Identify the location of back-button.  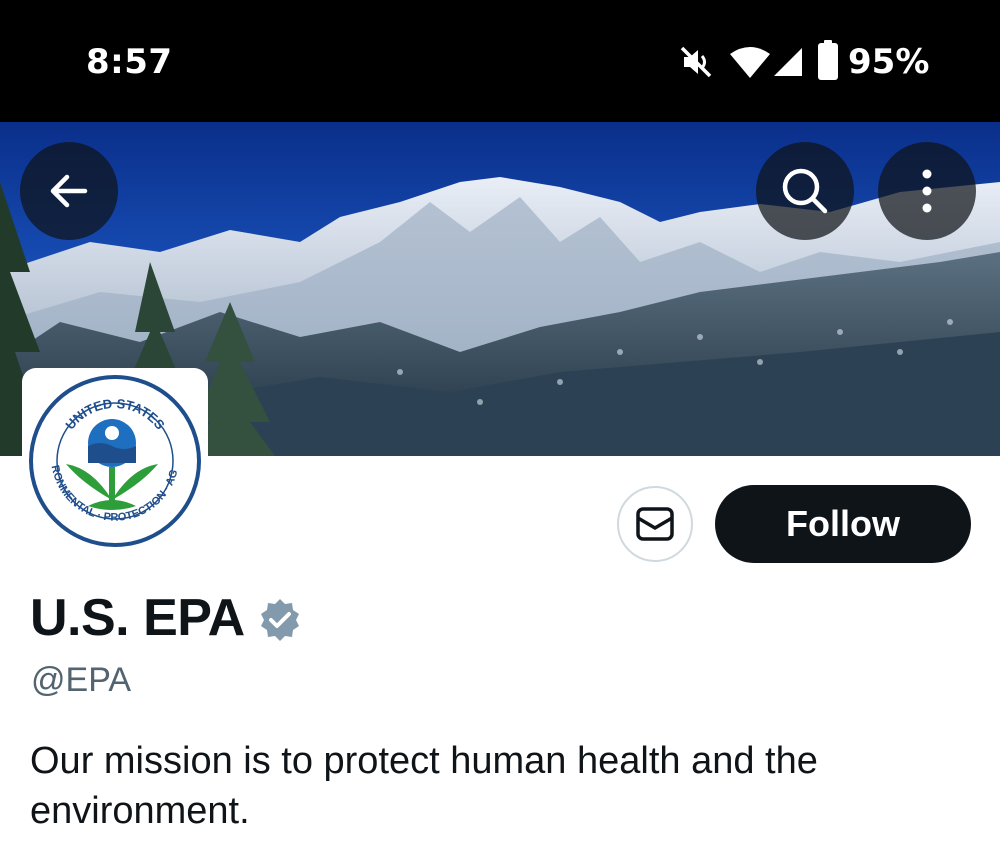
(69, 191).